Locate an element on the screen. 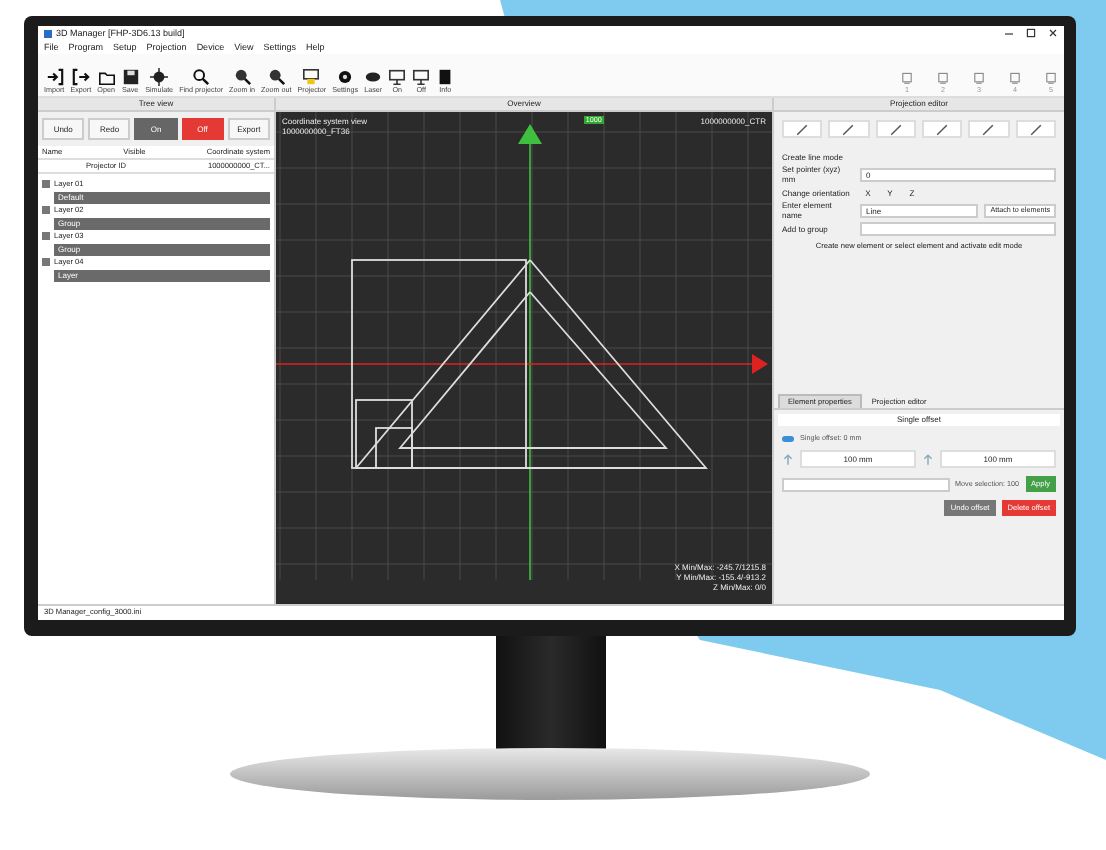  input-field is located at coordinates (866, 484).